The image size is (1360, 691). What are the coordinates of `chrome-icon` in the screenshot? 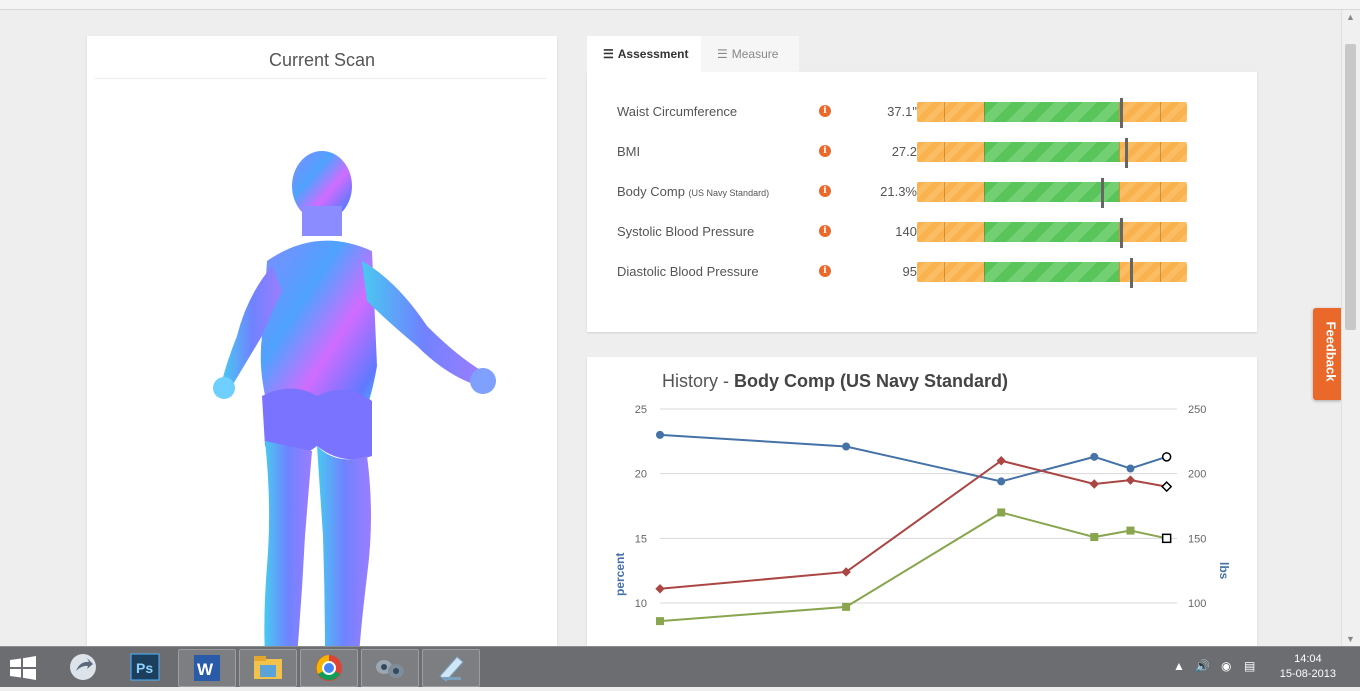 It's located at (329, 668).